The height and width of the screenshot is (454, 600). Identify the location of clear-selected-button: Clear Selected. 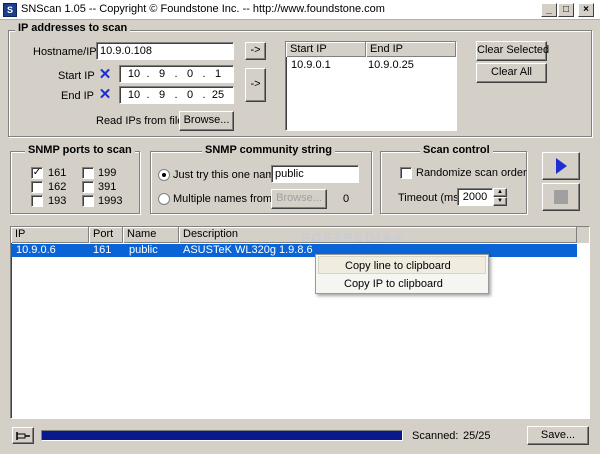
(512, 51).